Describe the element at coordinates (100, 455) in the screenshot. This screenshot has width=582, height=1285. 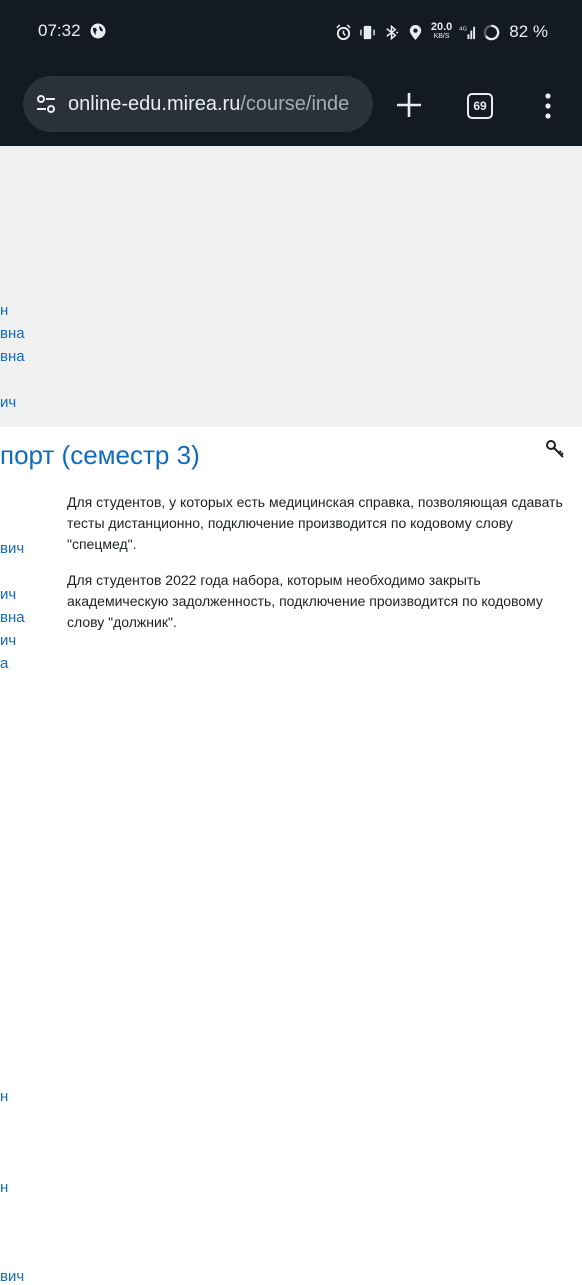
I see `section-title: порт (семестр 3)` at that location.